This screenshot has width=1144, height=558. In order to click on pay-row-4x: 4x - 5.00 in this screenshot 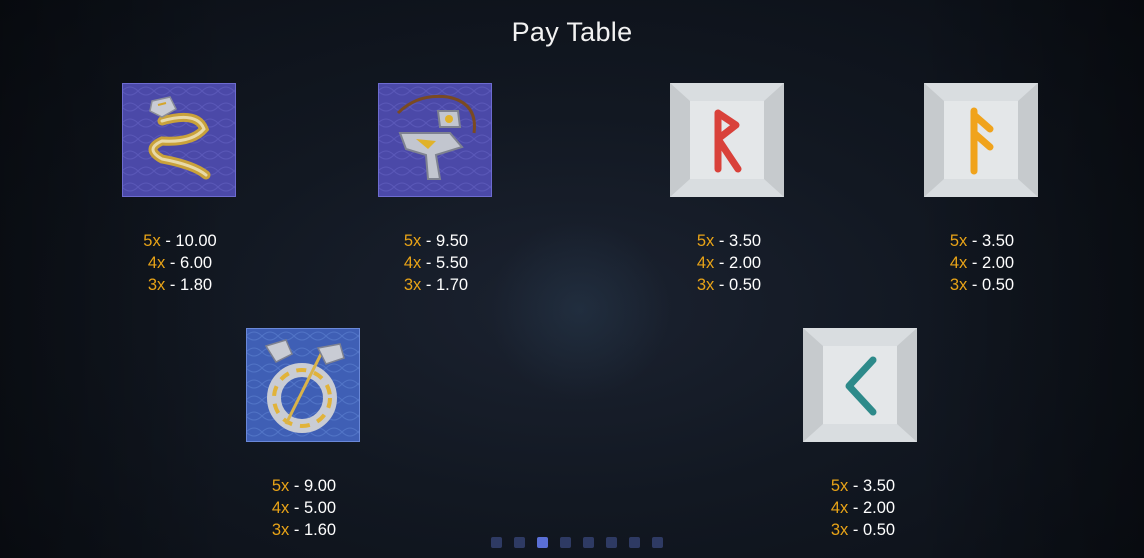, I will do `click(304, 508)`.